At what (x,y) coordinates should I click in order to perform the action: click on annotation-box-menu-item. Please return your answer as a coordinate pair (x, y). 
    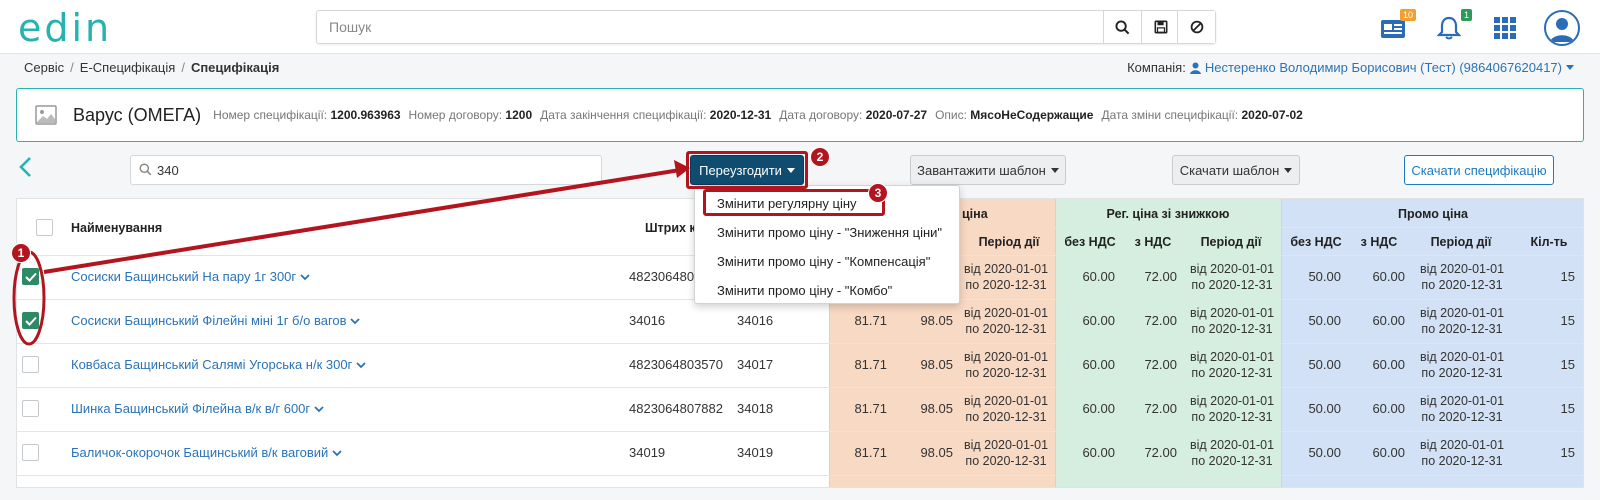
    Looking at the image, I should click on (794, 202).